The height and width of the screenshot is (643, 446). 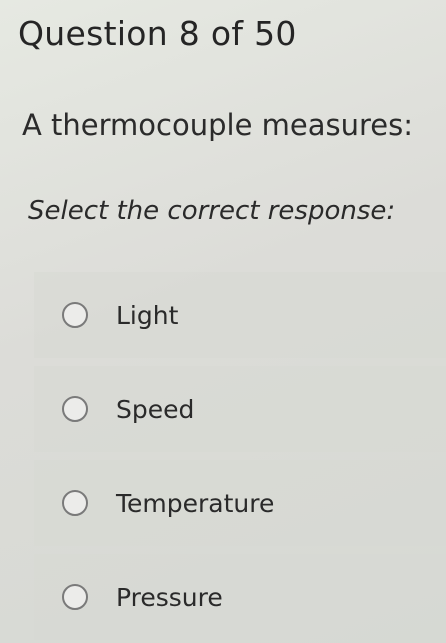 I want to click on option-pressure: Pressure, so click(x=240, y=597).